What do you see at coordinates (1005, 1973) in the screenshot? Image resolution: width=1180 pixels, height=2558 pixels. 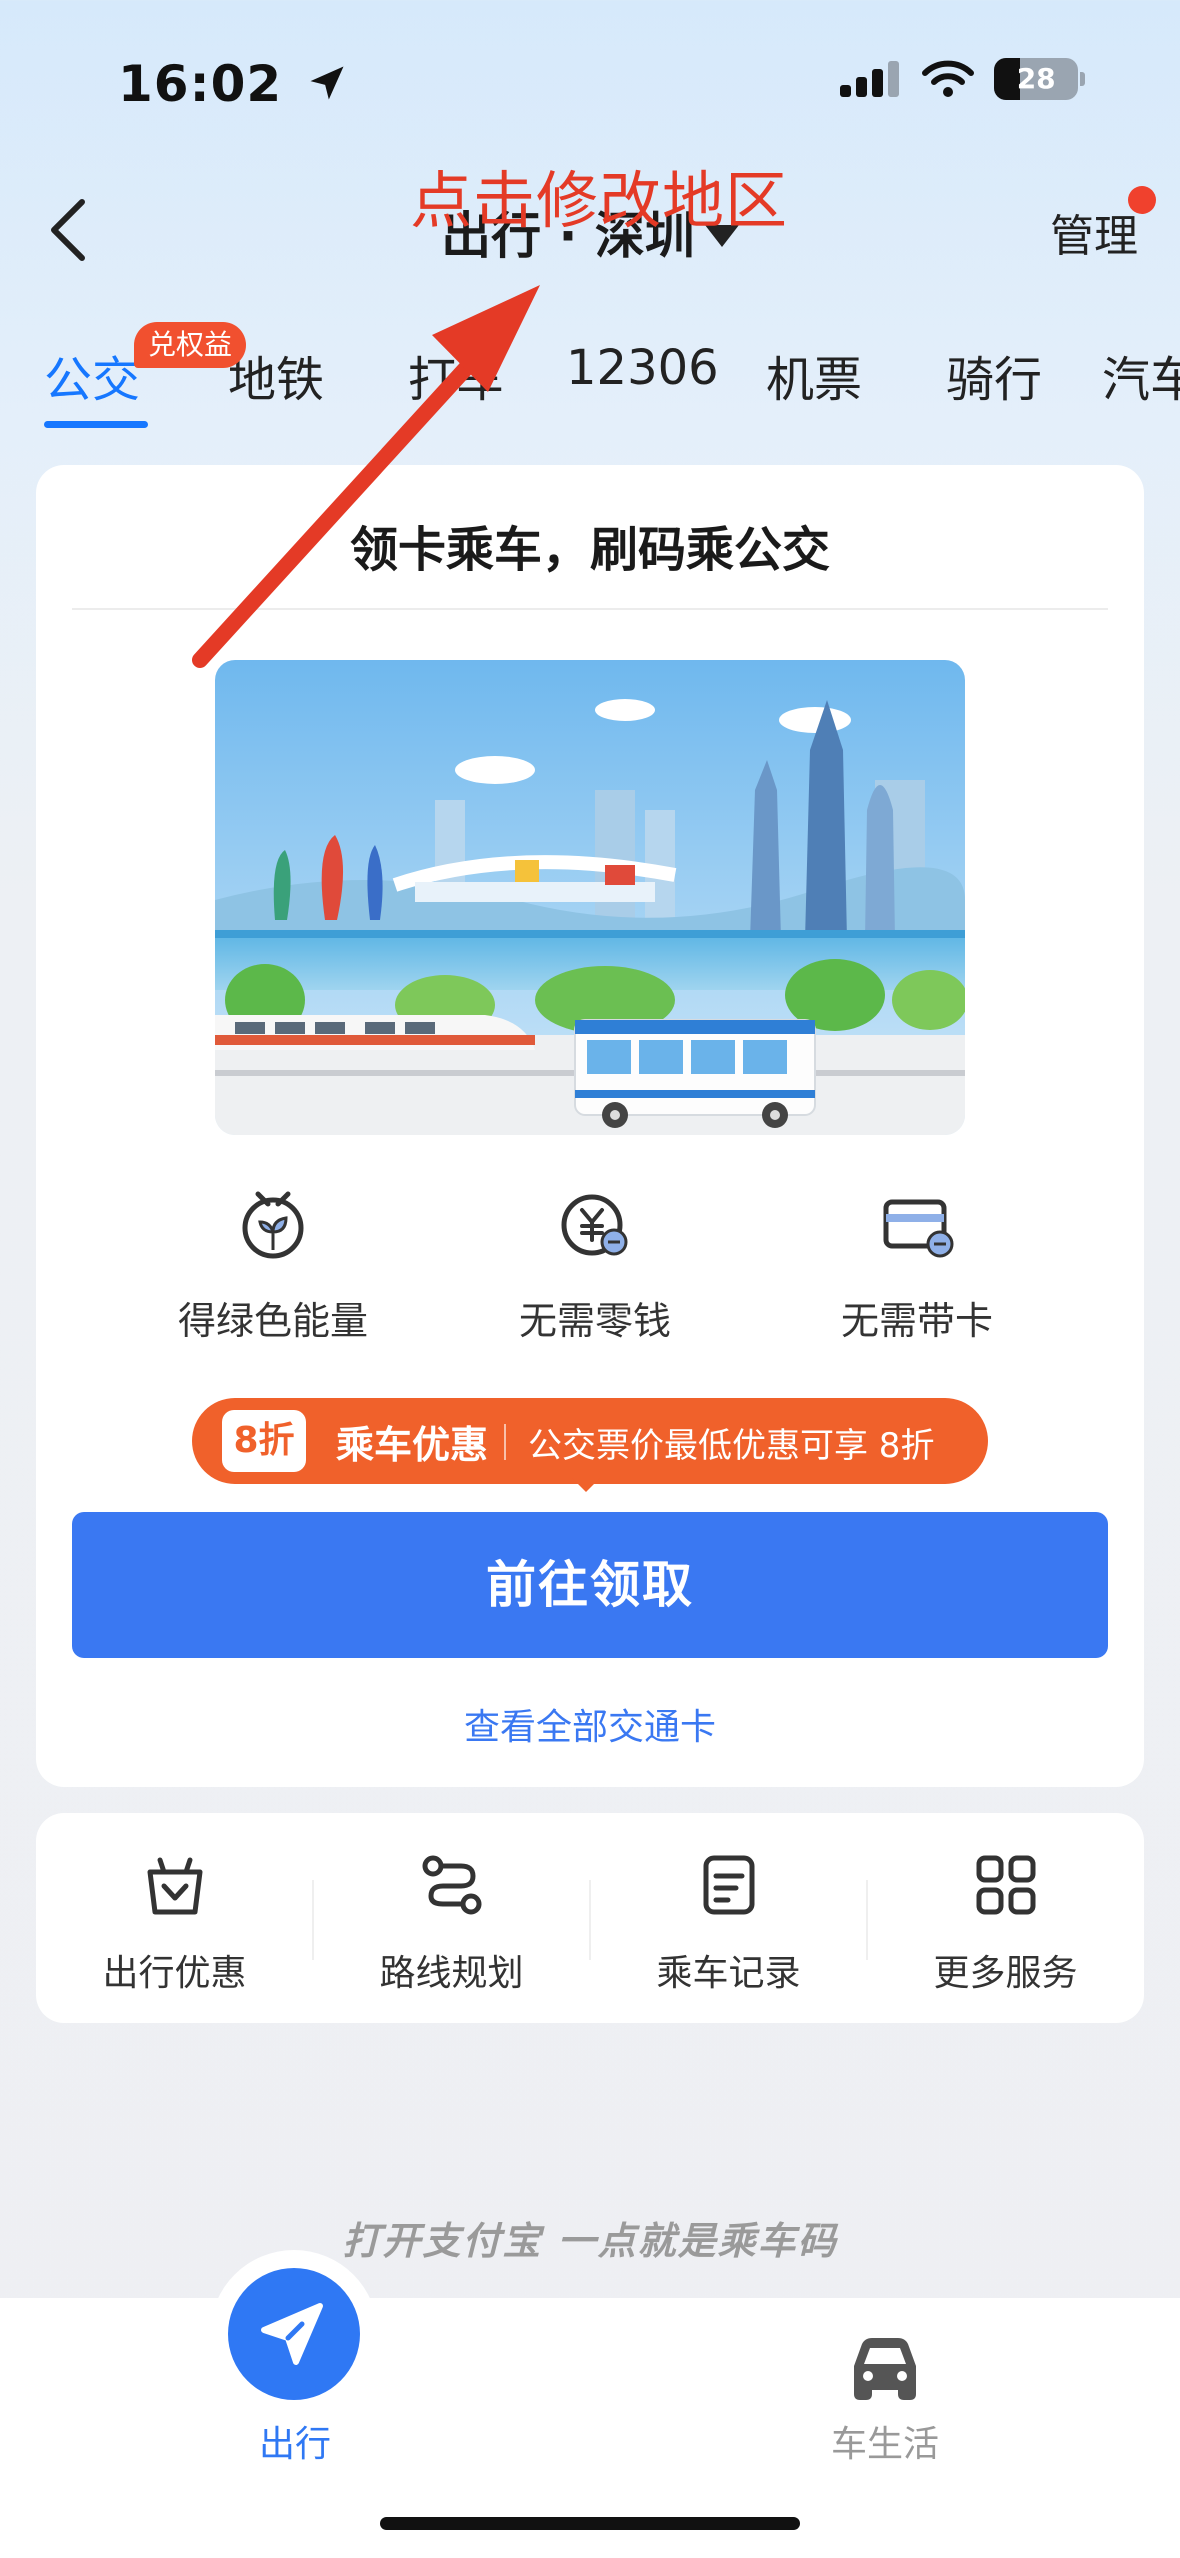 I see `service-label: 更多服务` at bounding box center [1005, 1973].